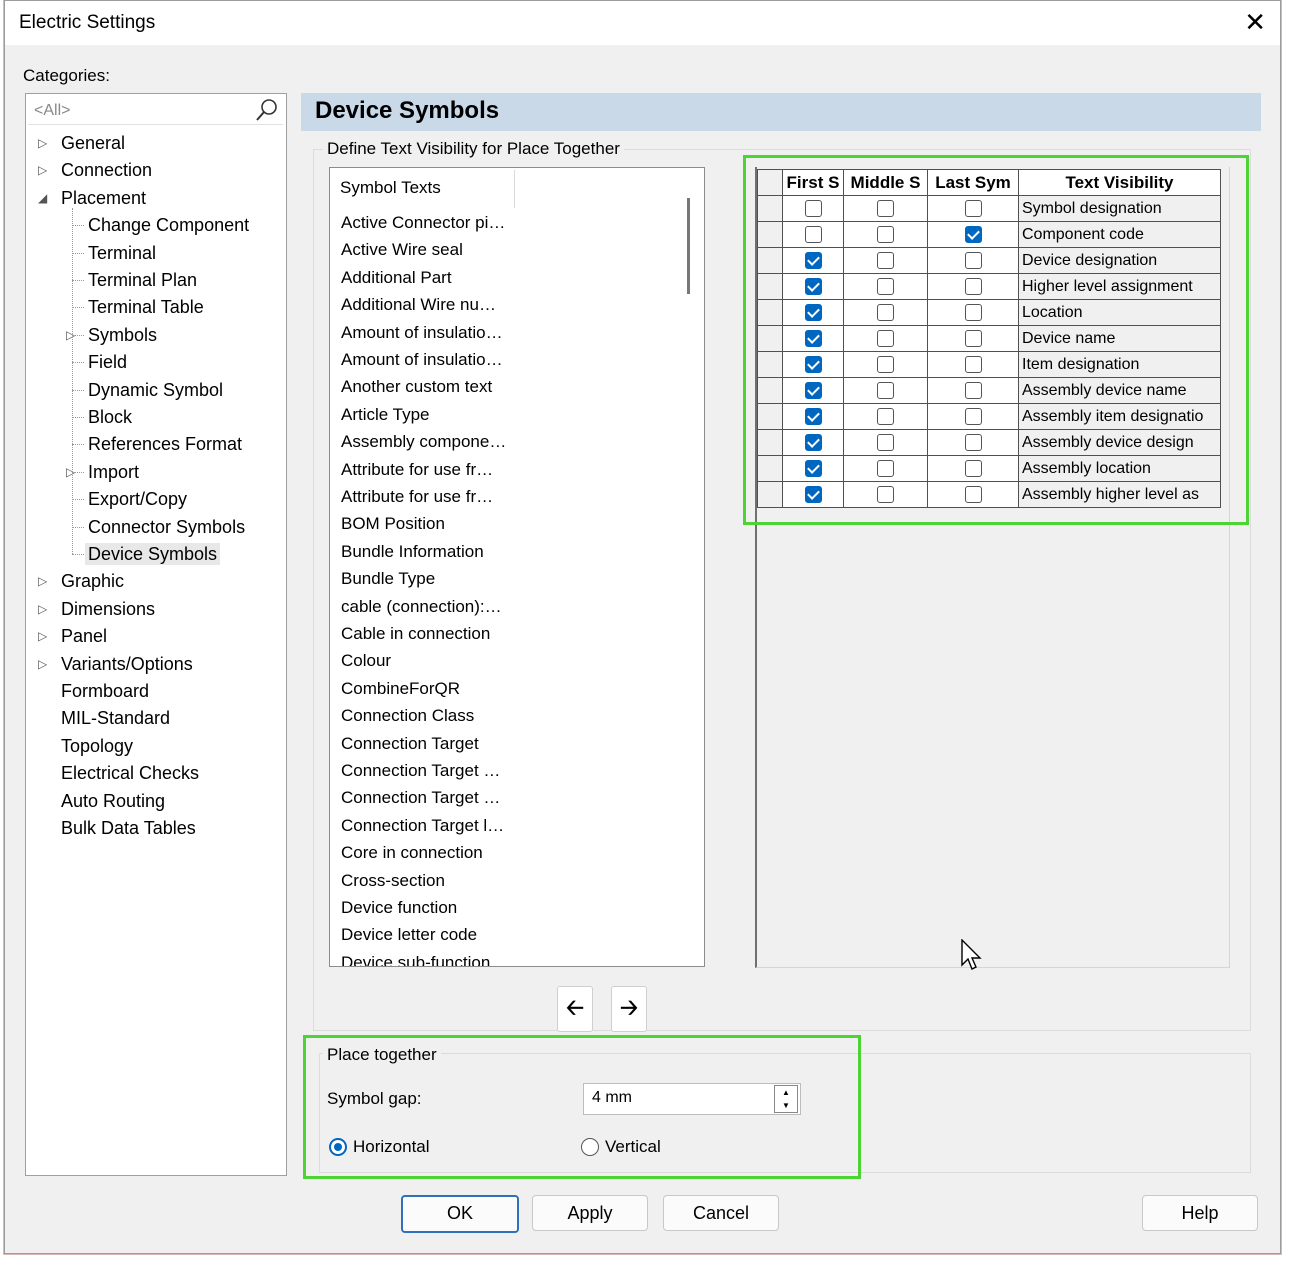  Describe the element at coordinates (113, 801) in the screenshot. I see `tree-item-auto-routing: Auto Routing` at that location.